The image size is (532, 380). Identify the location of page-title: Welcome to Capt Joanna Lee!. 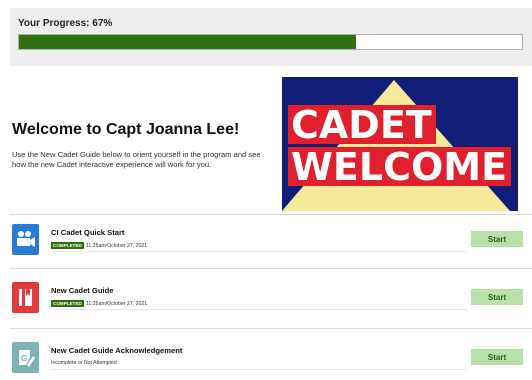
(126, 129).